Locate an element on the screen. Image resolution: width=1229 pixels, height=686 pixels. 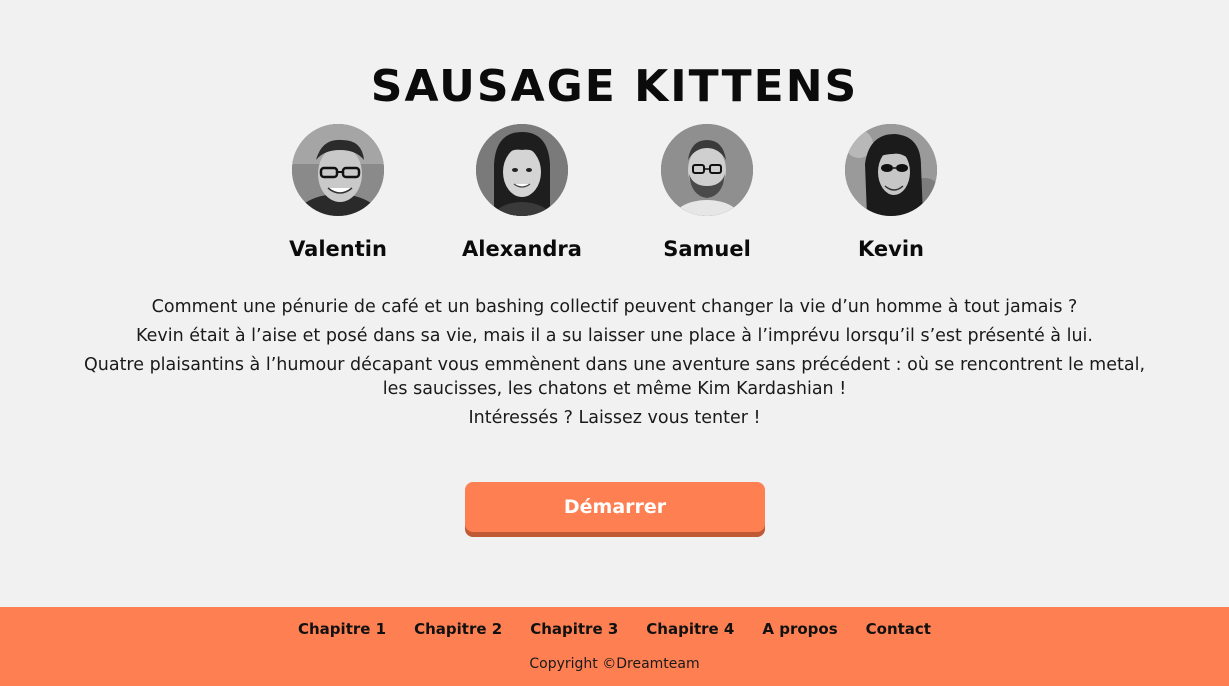
person-photo-long-hair-icon is located at coordinates (522, 170).